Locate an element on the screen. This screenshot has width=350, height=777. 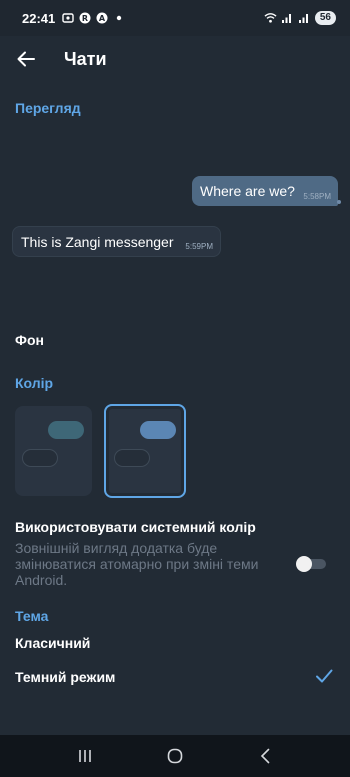
status-right-icons: 56 is located at coordinates (300, 18).